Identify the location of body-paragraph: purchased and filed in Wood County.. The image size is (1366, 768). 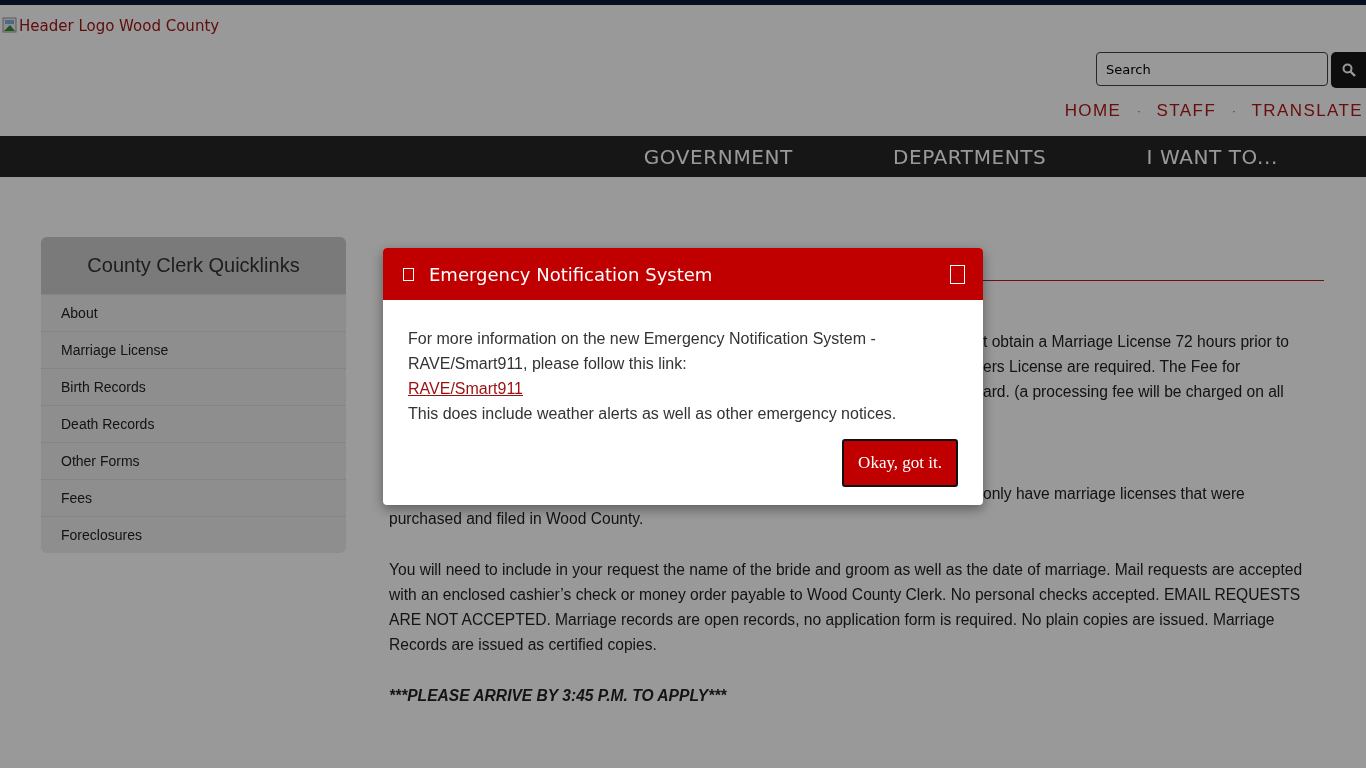
(517, 519).